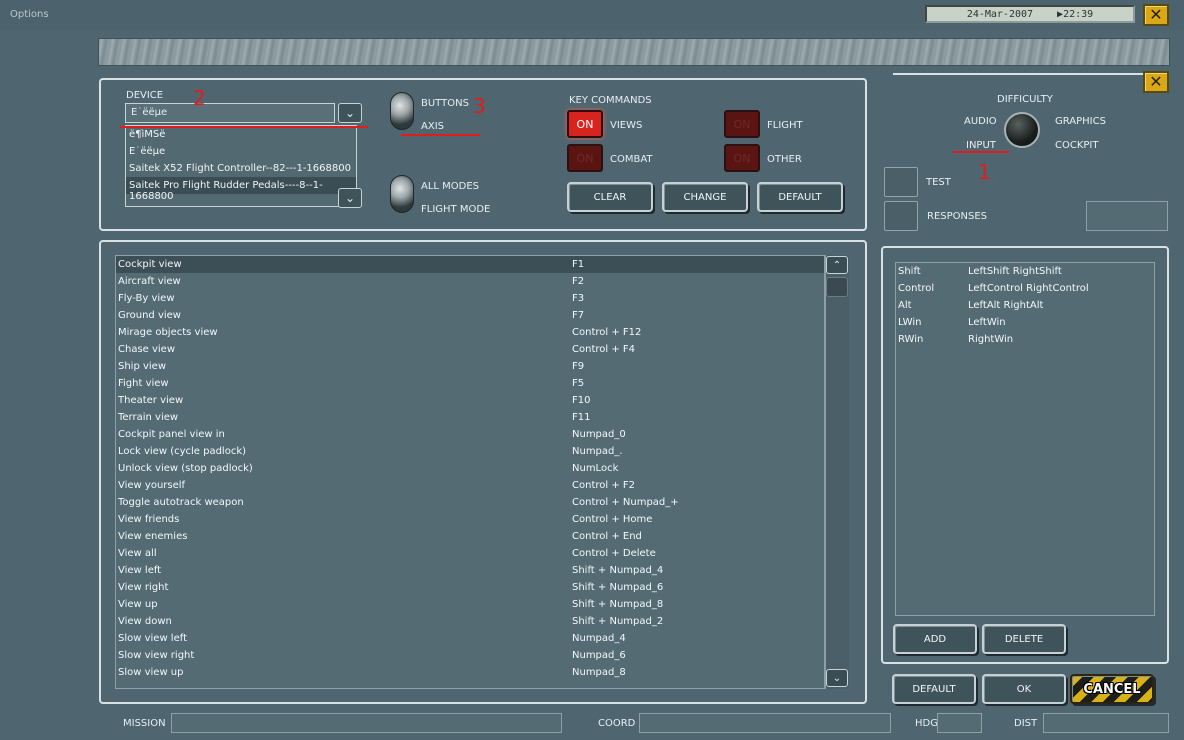 This screenshot has width=1184, height=740. What do you see at coordinates (470, 264) in the screenshot?
I see `table-row: Cockpit view F1` at bounding box center [470, 264].